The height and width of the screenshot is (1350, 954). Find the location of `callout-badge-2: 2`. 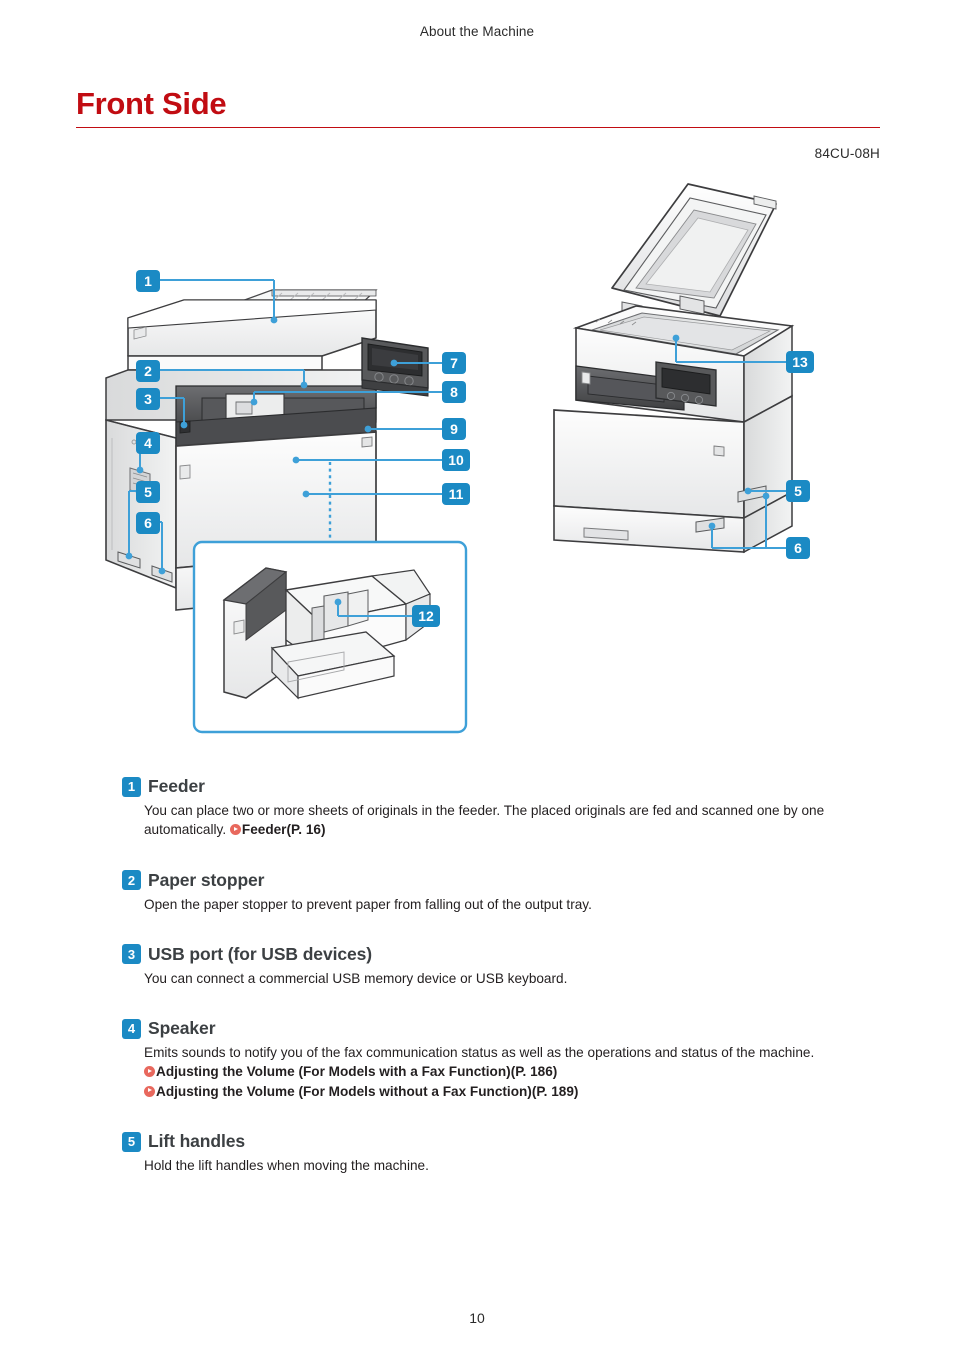

callout-badge-2: 2 is located at coordinates (148, 371).